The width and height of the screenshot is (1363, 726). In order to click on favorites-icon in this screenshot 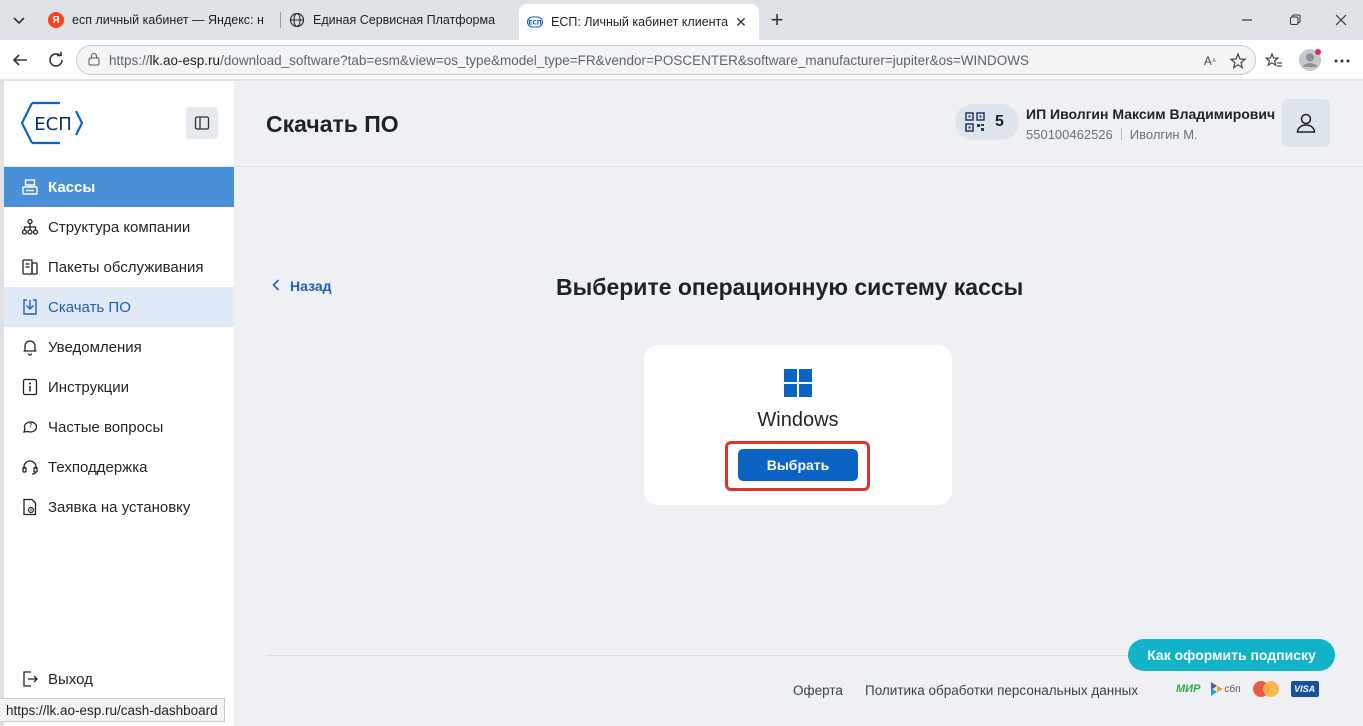, I will do `click(1274, 61)`.